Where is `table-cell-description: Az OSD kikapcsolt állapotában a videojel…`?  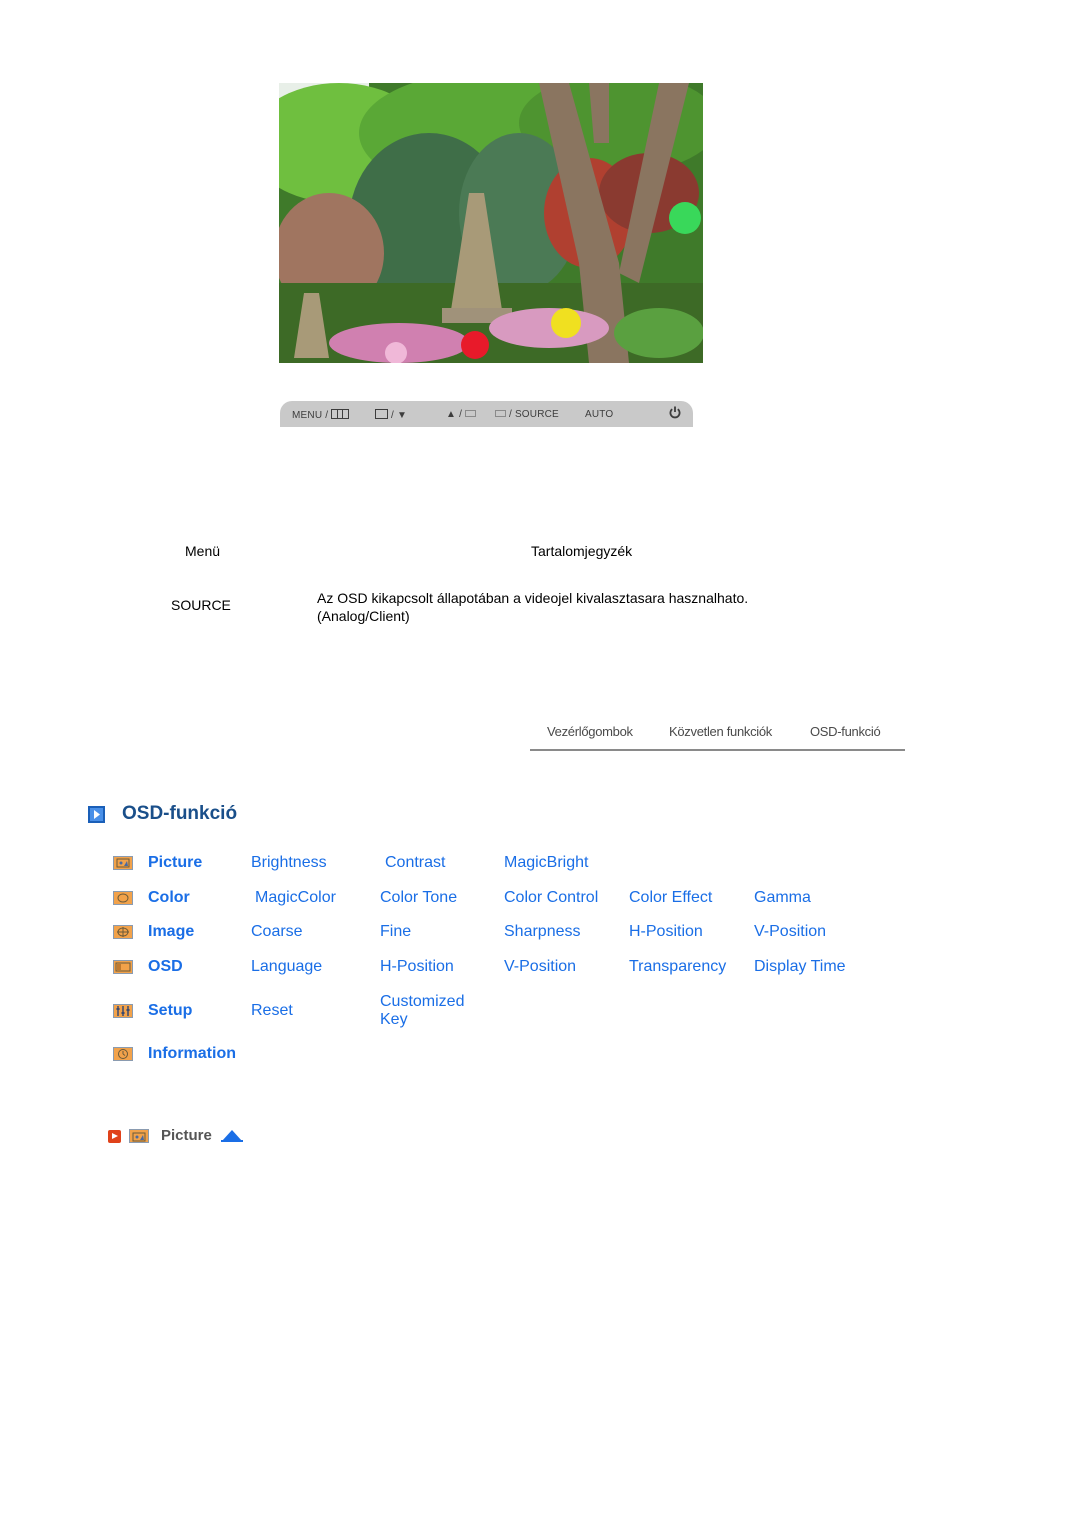 table-cell-description: Az OSD kikapcsolt állapotában a videojel… is located at coordinates (533, 607).